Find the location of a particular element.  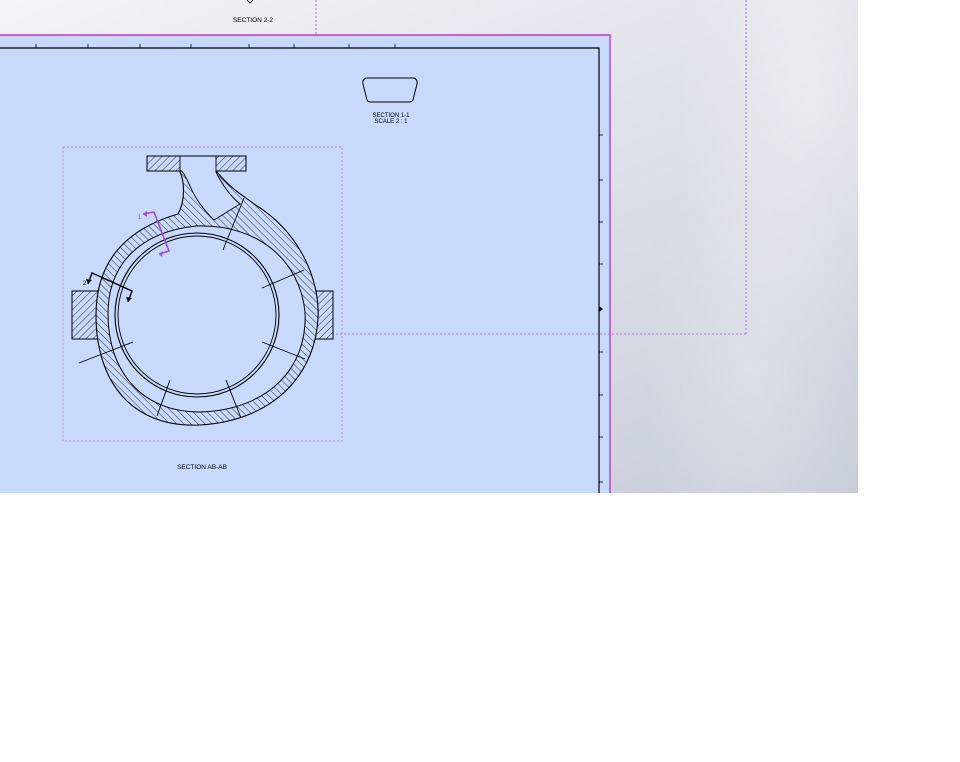

section-1-1-scale: SCALE 2 : 1 is located at coordinates (391, 122).